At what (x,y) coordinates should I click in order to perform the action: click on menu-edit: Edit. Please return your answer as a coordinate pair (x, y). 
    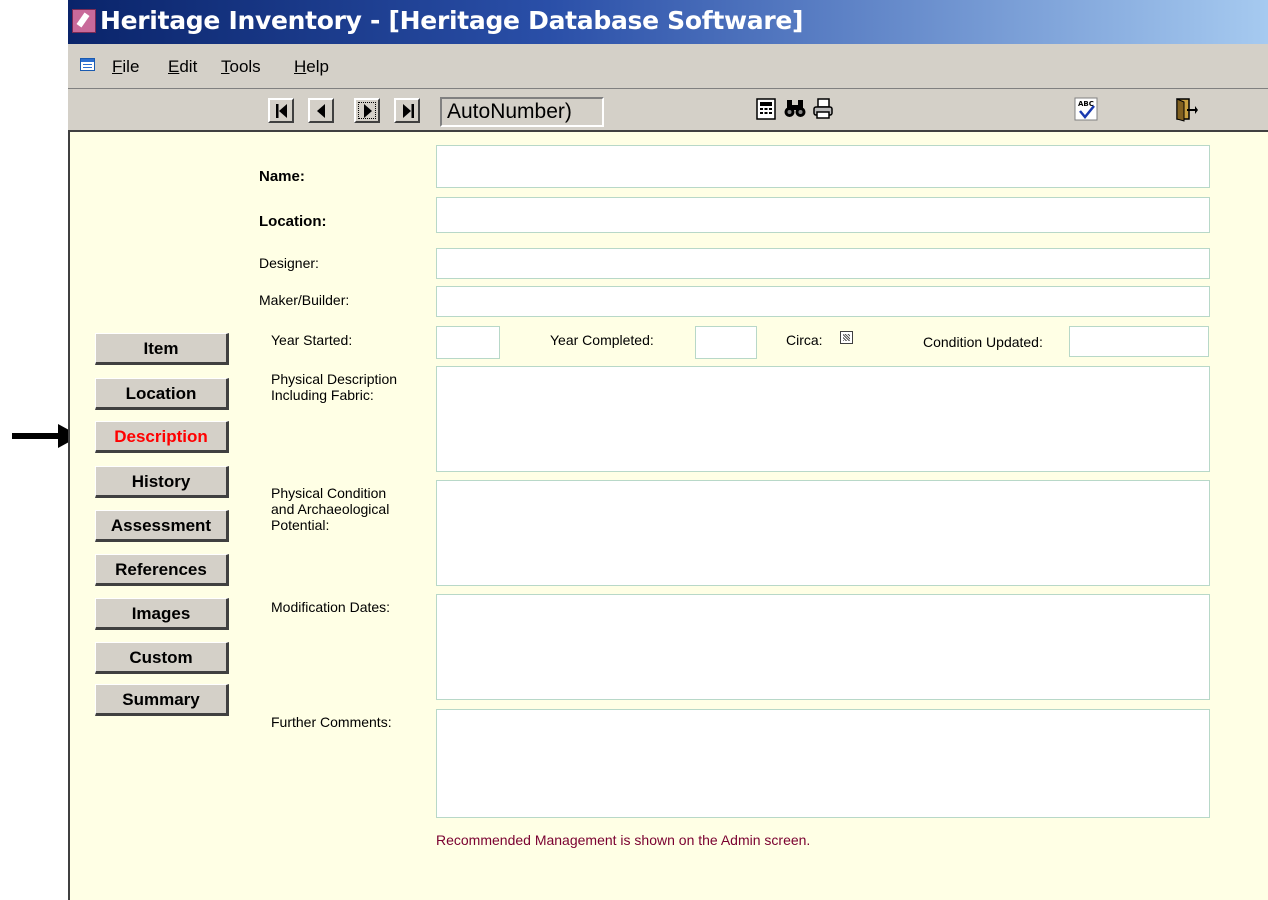
    Looking at the image, I should click on (182, 67).